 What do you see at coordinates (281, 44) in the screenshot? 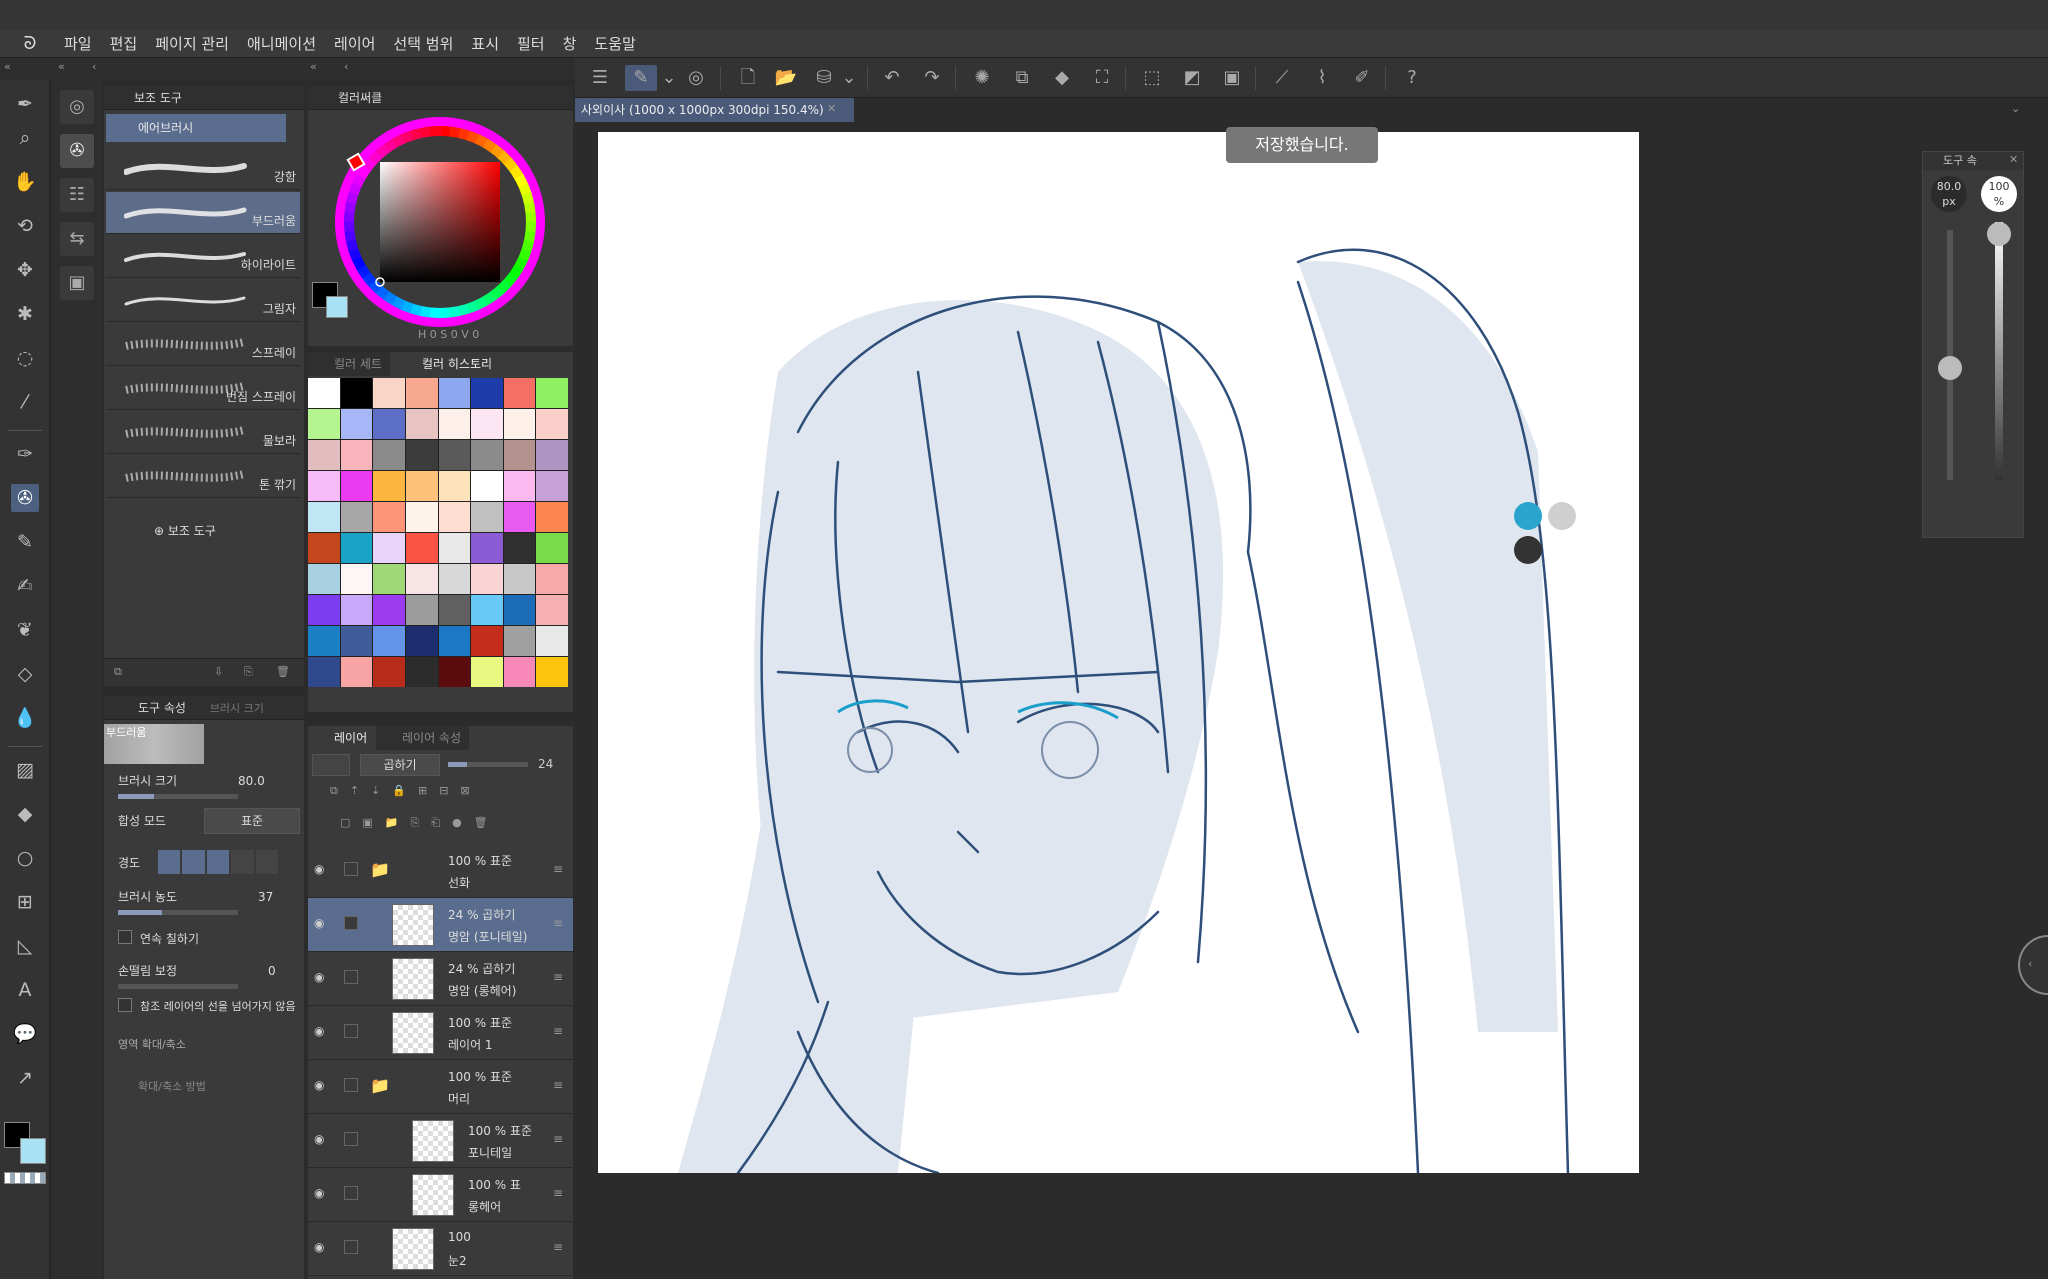
I see `menu-item: 애니메이션` at bounding box center [281, 44].